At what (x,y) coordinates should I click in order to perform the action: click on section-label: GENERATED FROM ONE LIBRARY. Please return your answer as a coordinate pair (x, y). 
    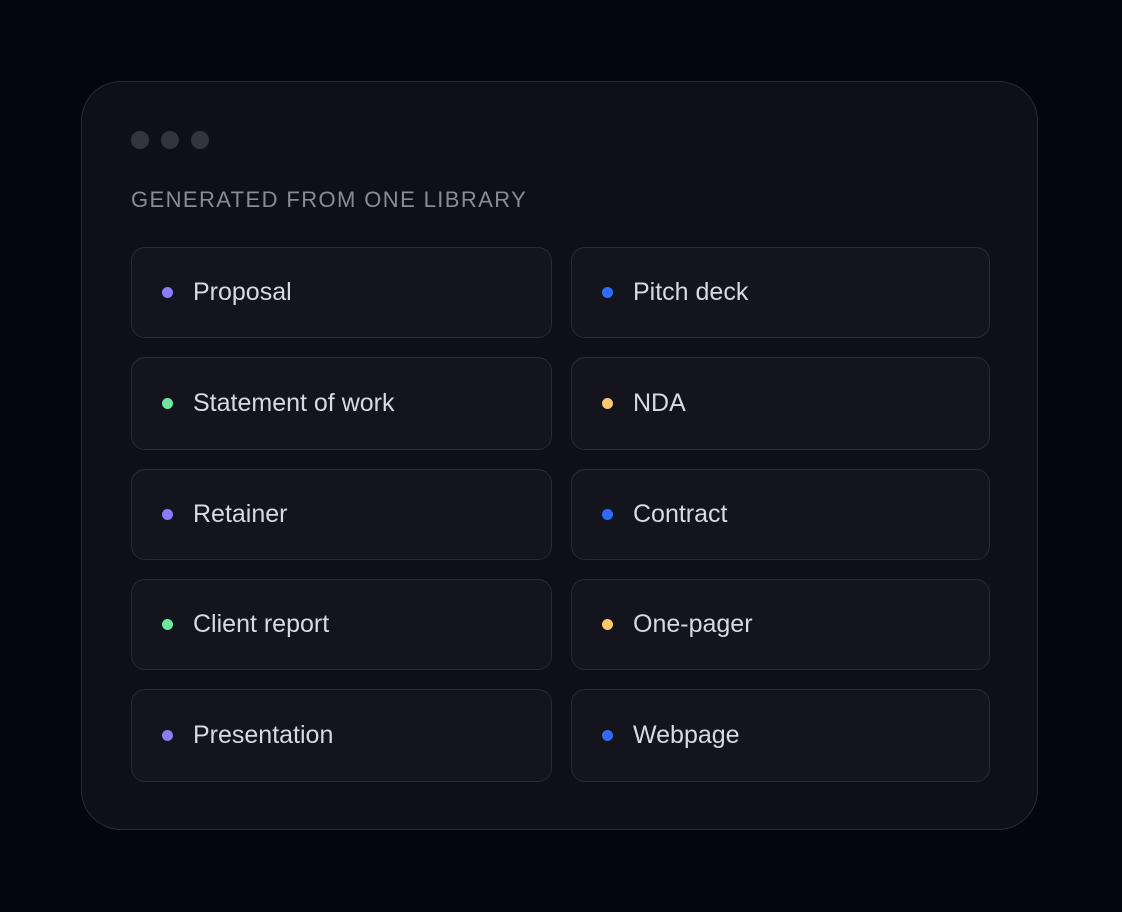
    Looking at the image, I should click on (329, 199).